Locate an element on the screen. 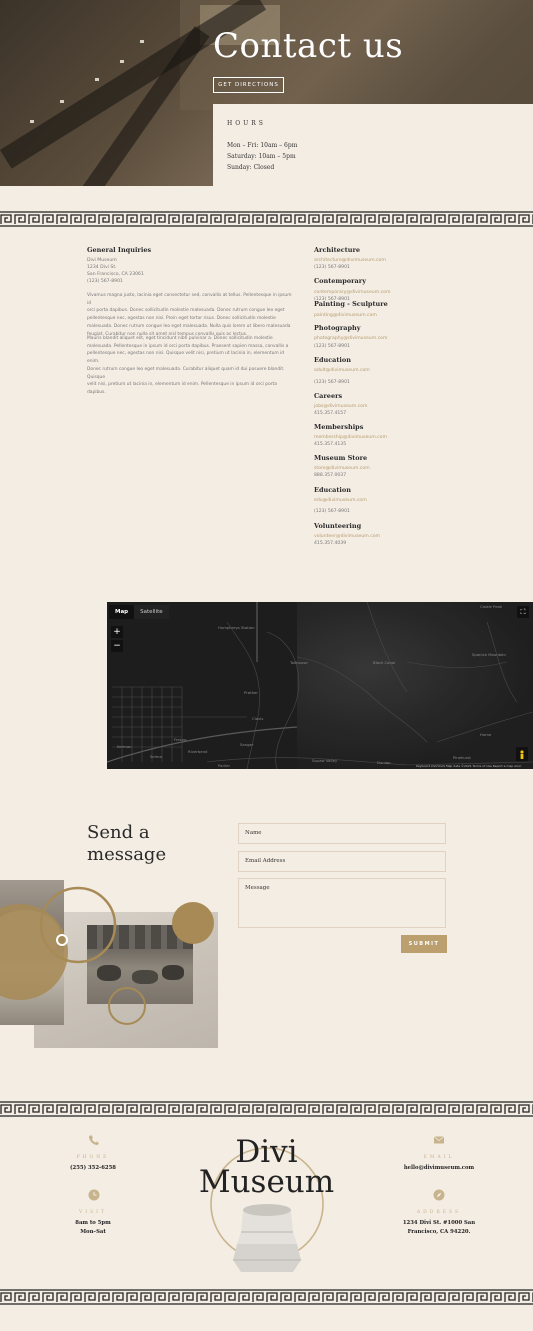 Image resolution: width=533 pixels, height=1331 pixels. hours-line: Mon – Fri: 10am – 6pm is located at coordinates (262, 145).